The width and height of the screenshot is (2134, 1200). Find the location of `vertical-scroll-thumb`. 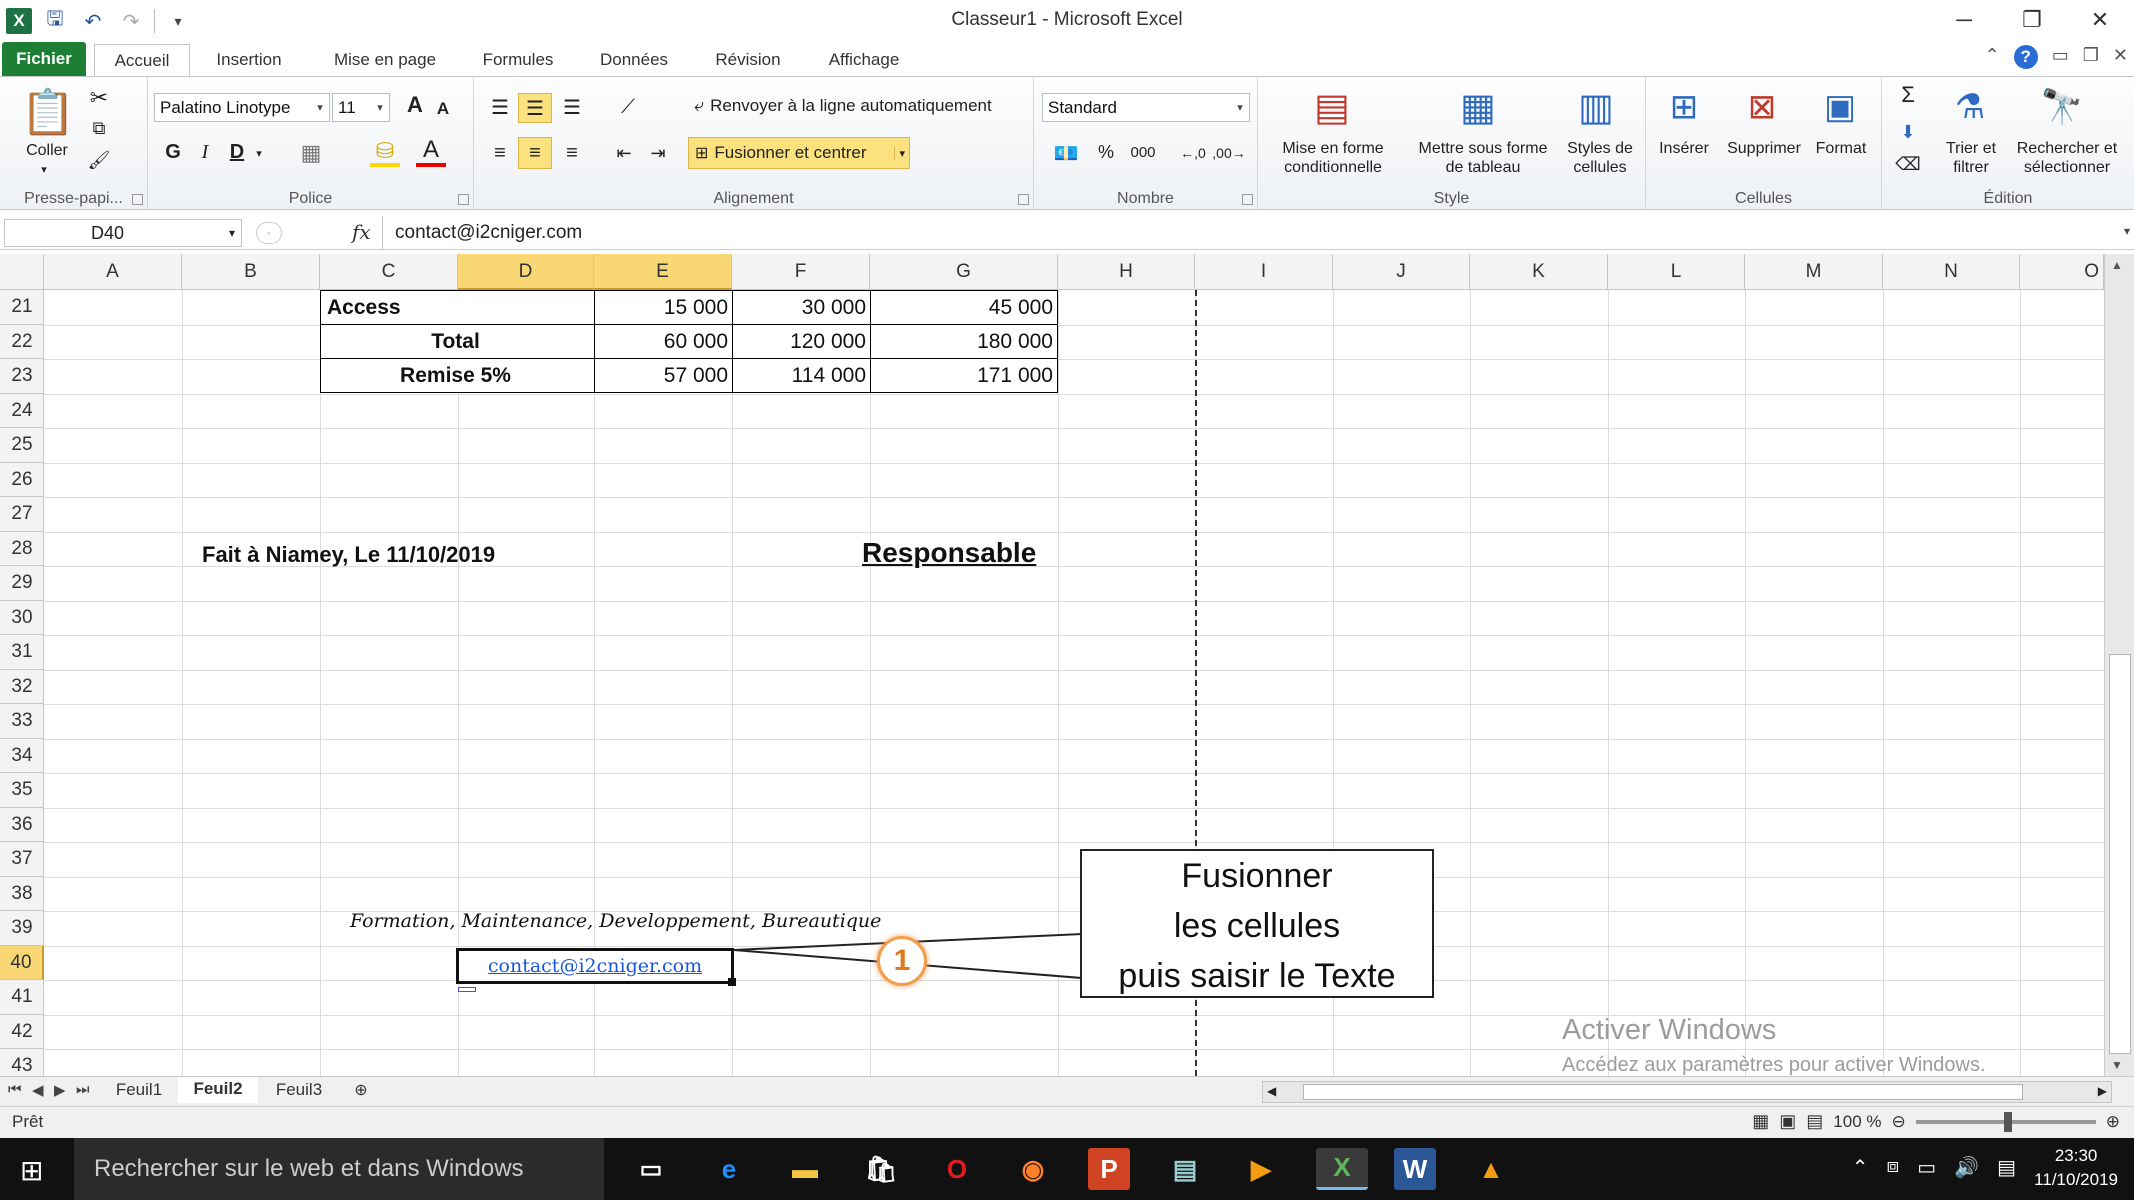

vertical-scroll-thumb is located at coordinates (2120, 854).